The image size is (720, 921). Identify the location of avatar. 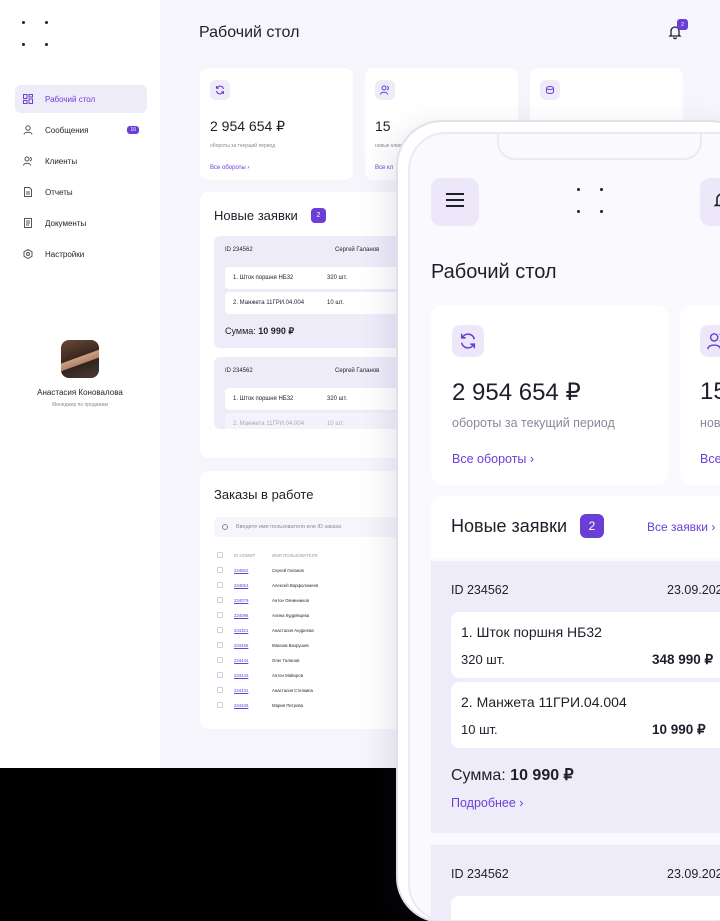
(80, 359).